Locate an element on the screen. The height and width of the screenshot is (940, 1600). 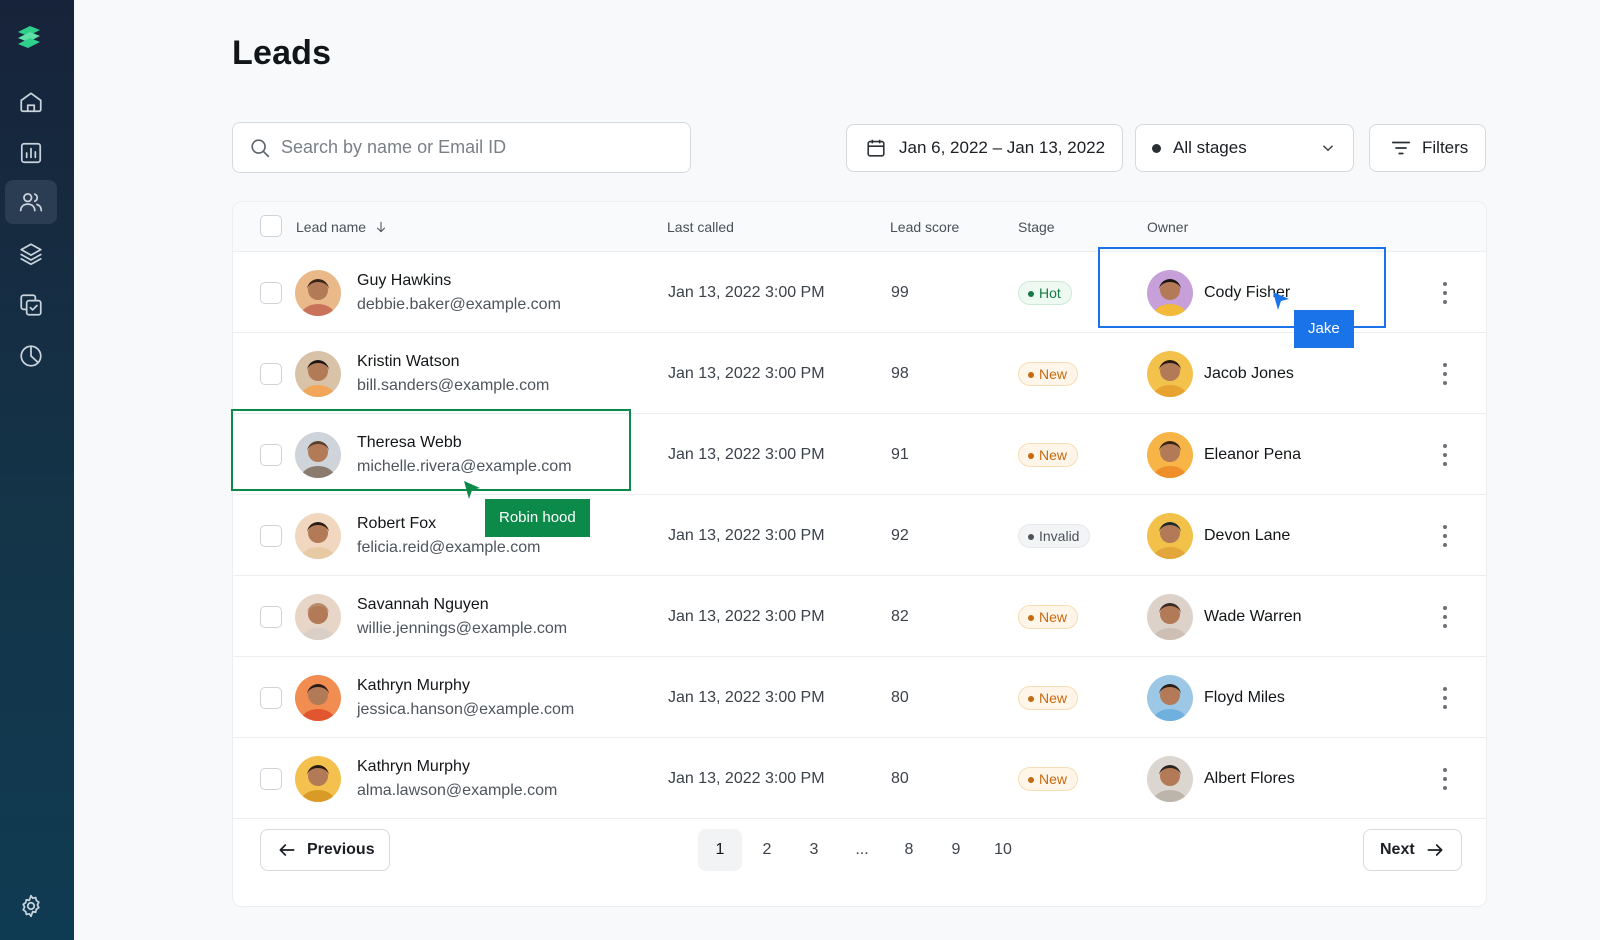
gear-icon is located at coordinates (31, 906).